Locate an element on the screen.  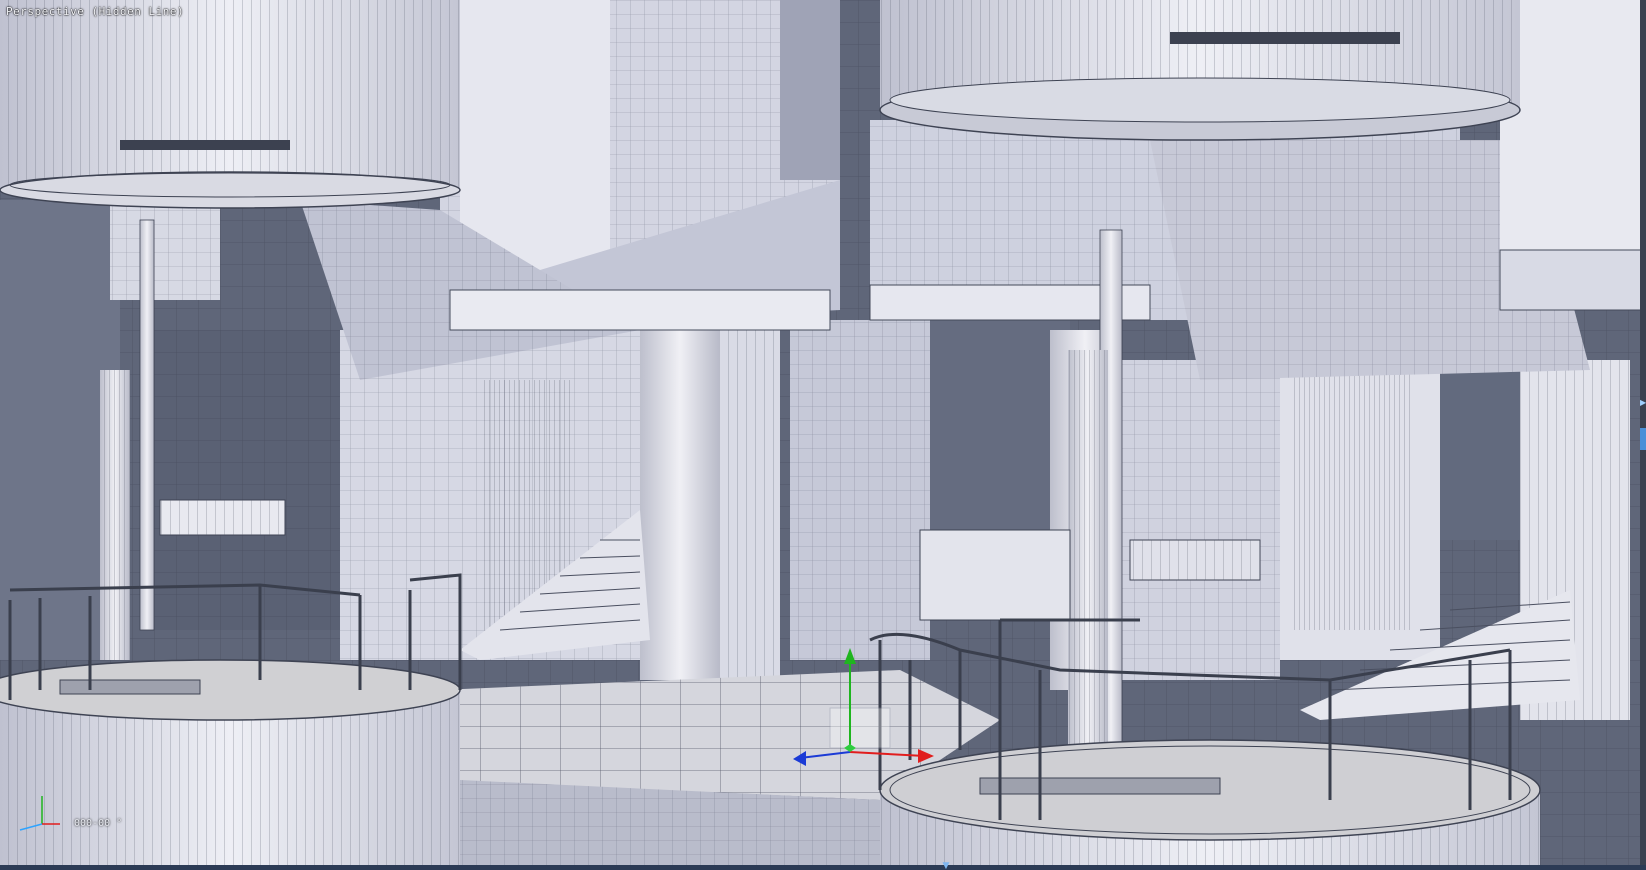
tank-bottom-left is located at coordinates (230, 764).